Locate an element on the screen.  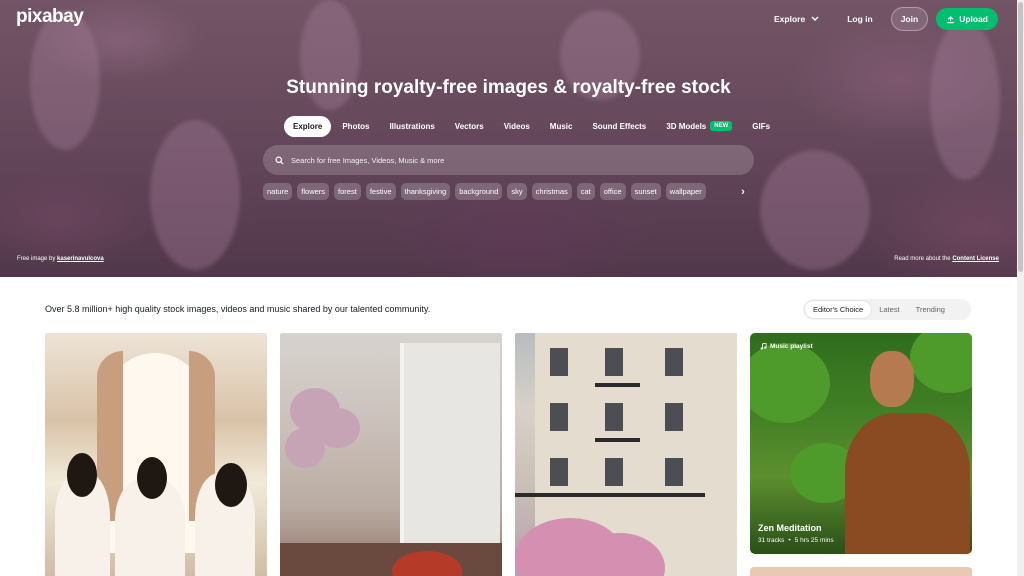
page-scrollbar is located at coordinates (1020, 288).